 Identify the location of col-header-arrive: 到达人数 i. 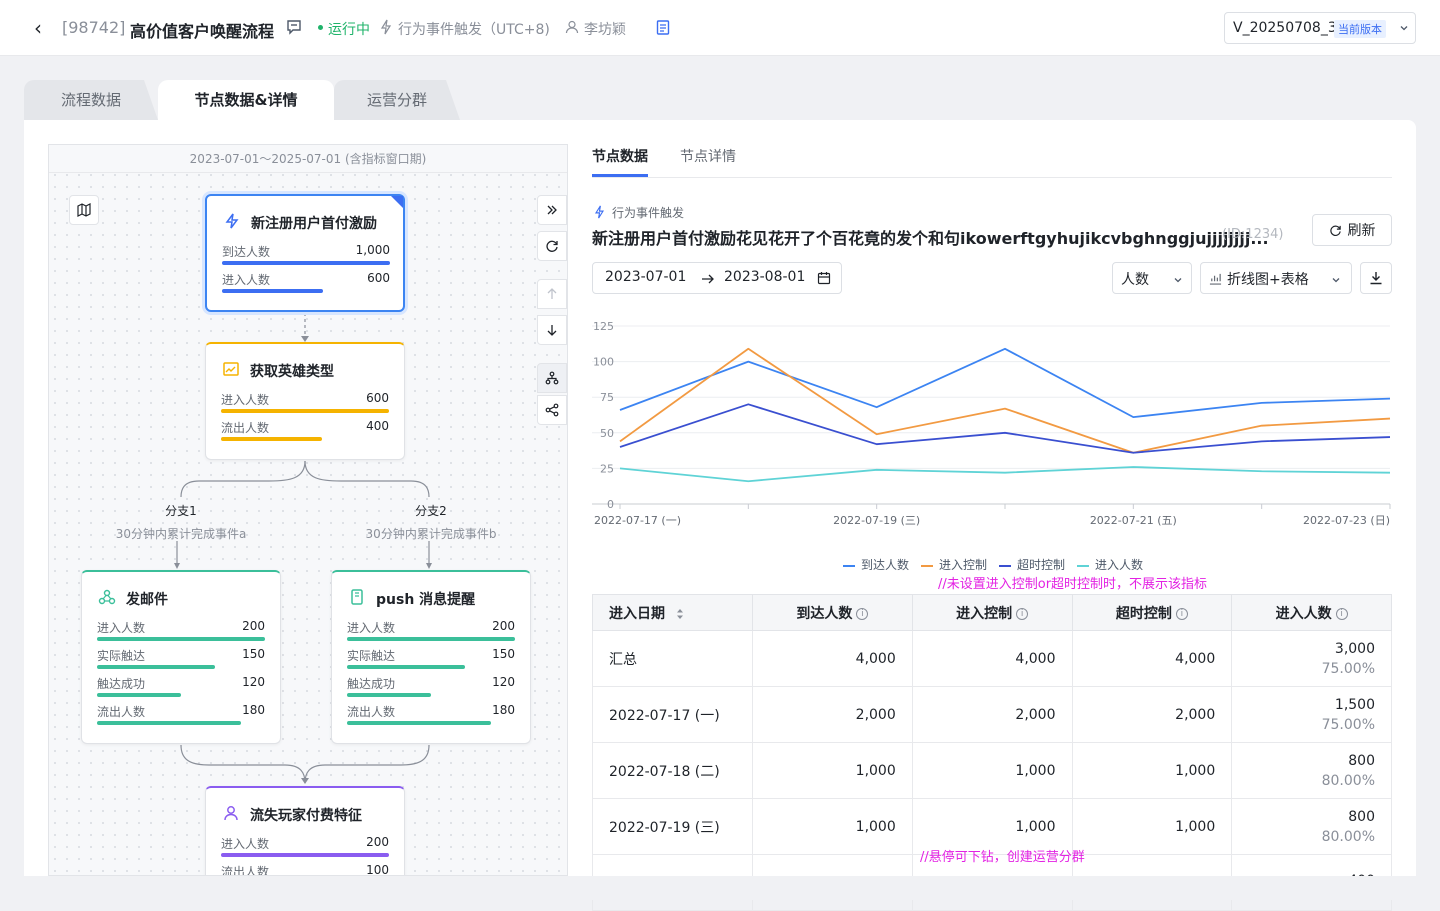
(833, 613).